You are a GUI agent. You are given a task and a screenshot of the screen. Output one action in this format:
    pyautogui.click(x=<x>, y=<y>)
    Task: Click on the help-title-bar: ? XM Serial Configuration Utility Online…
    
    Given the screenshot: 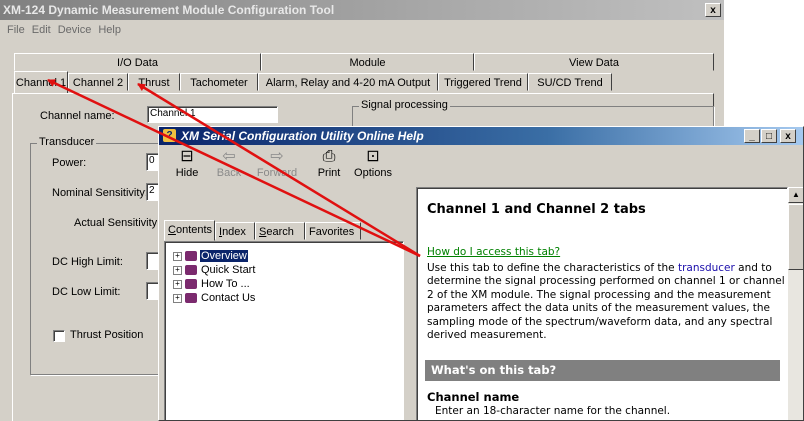 What is the action you would take?
    pyautogui.click(x=481, y=136)
    